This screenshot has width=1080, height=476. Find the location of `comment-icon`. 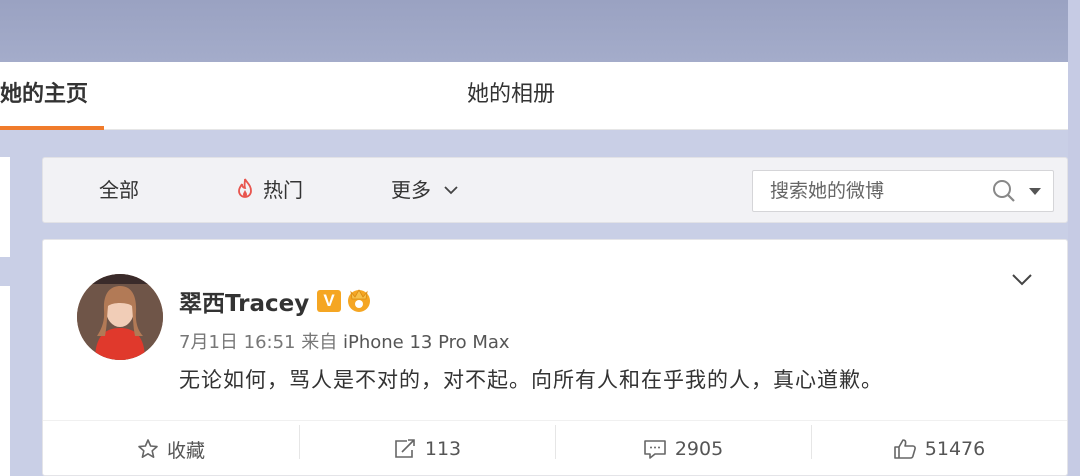

comment-icon is located at coordinates (655, 449).